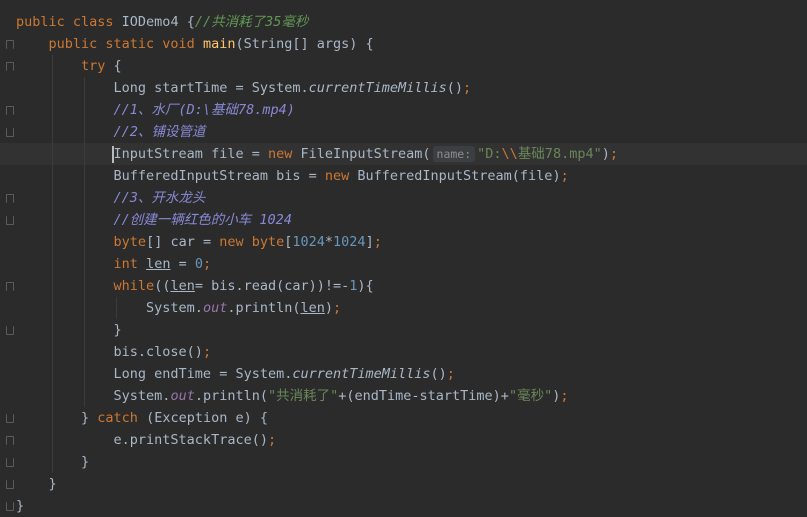 Image resolution: width=807 pixels, height=517 pixels. I want to click on code-line-12: int len = 0;, so click(114, 264).